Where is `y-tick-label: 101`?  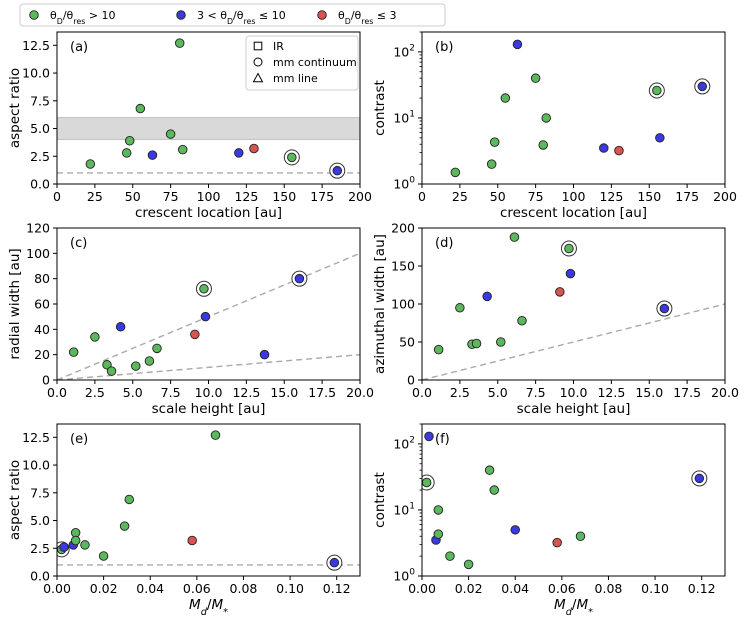 y-tick-label: 101 is located at coordinates (404, 117).